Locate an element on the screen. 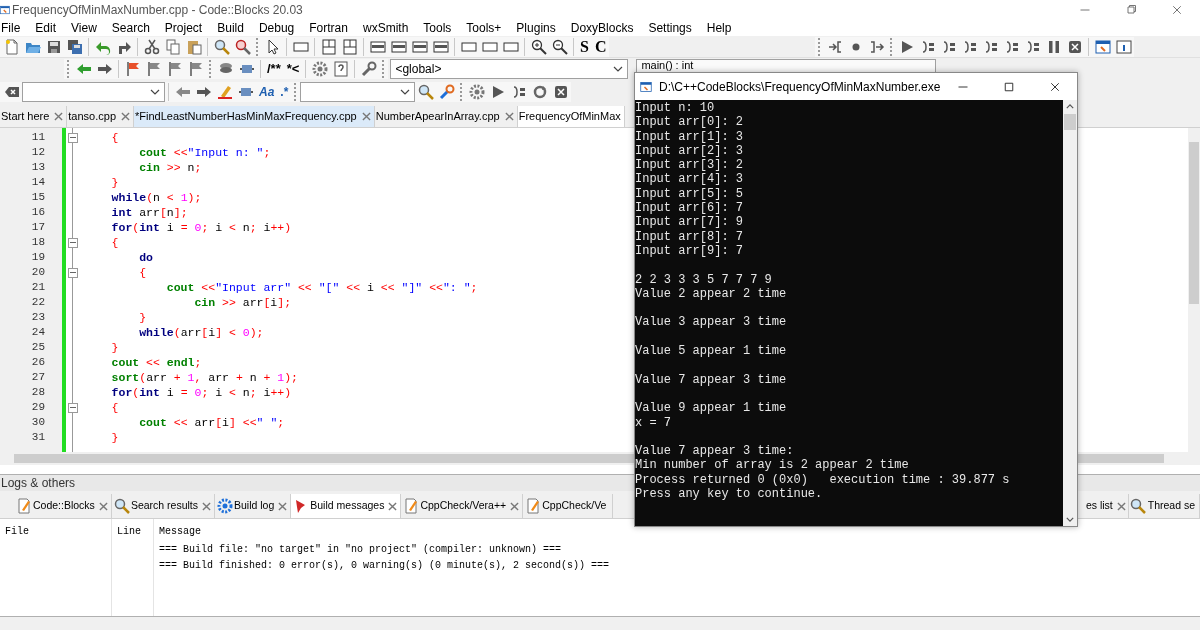  panel-tab: es list is located at coordinates (1106, 506).